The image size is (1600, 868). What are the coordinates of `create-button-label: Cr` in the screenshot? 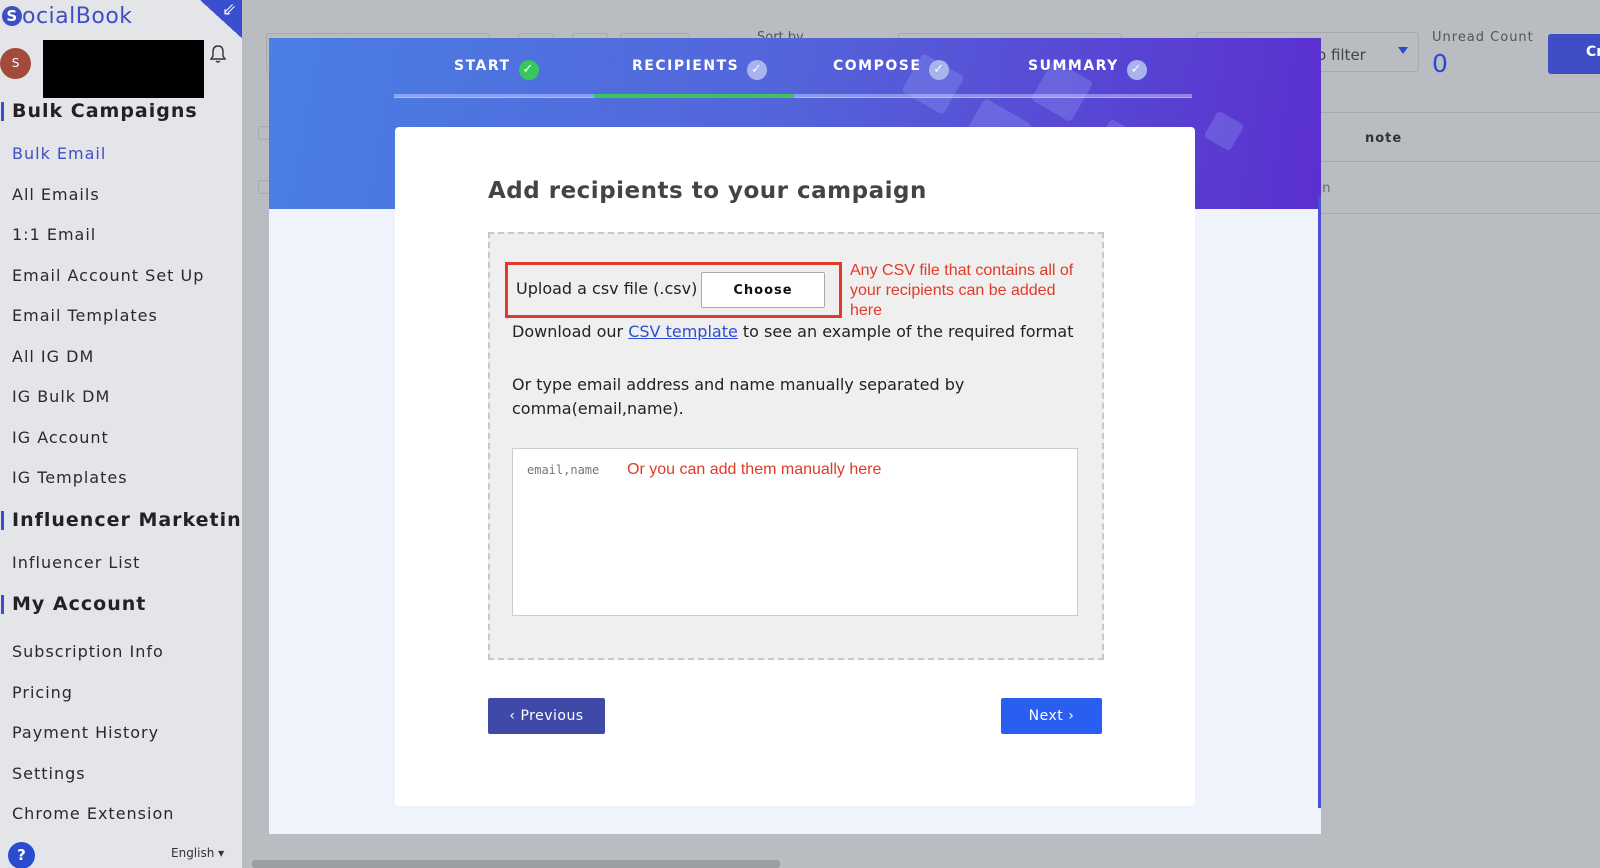 It's located at (1593, 52).